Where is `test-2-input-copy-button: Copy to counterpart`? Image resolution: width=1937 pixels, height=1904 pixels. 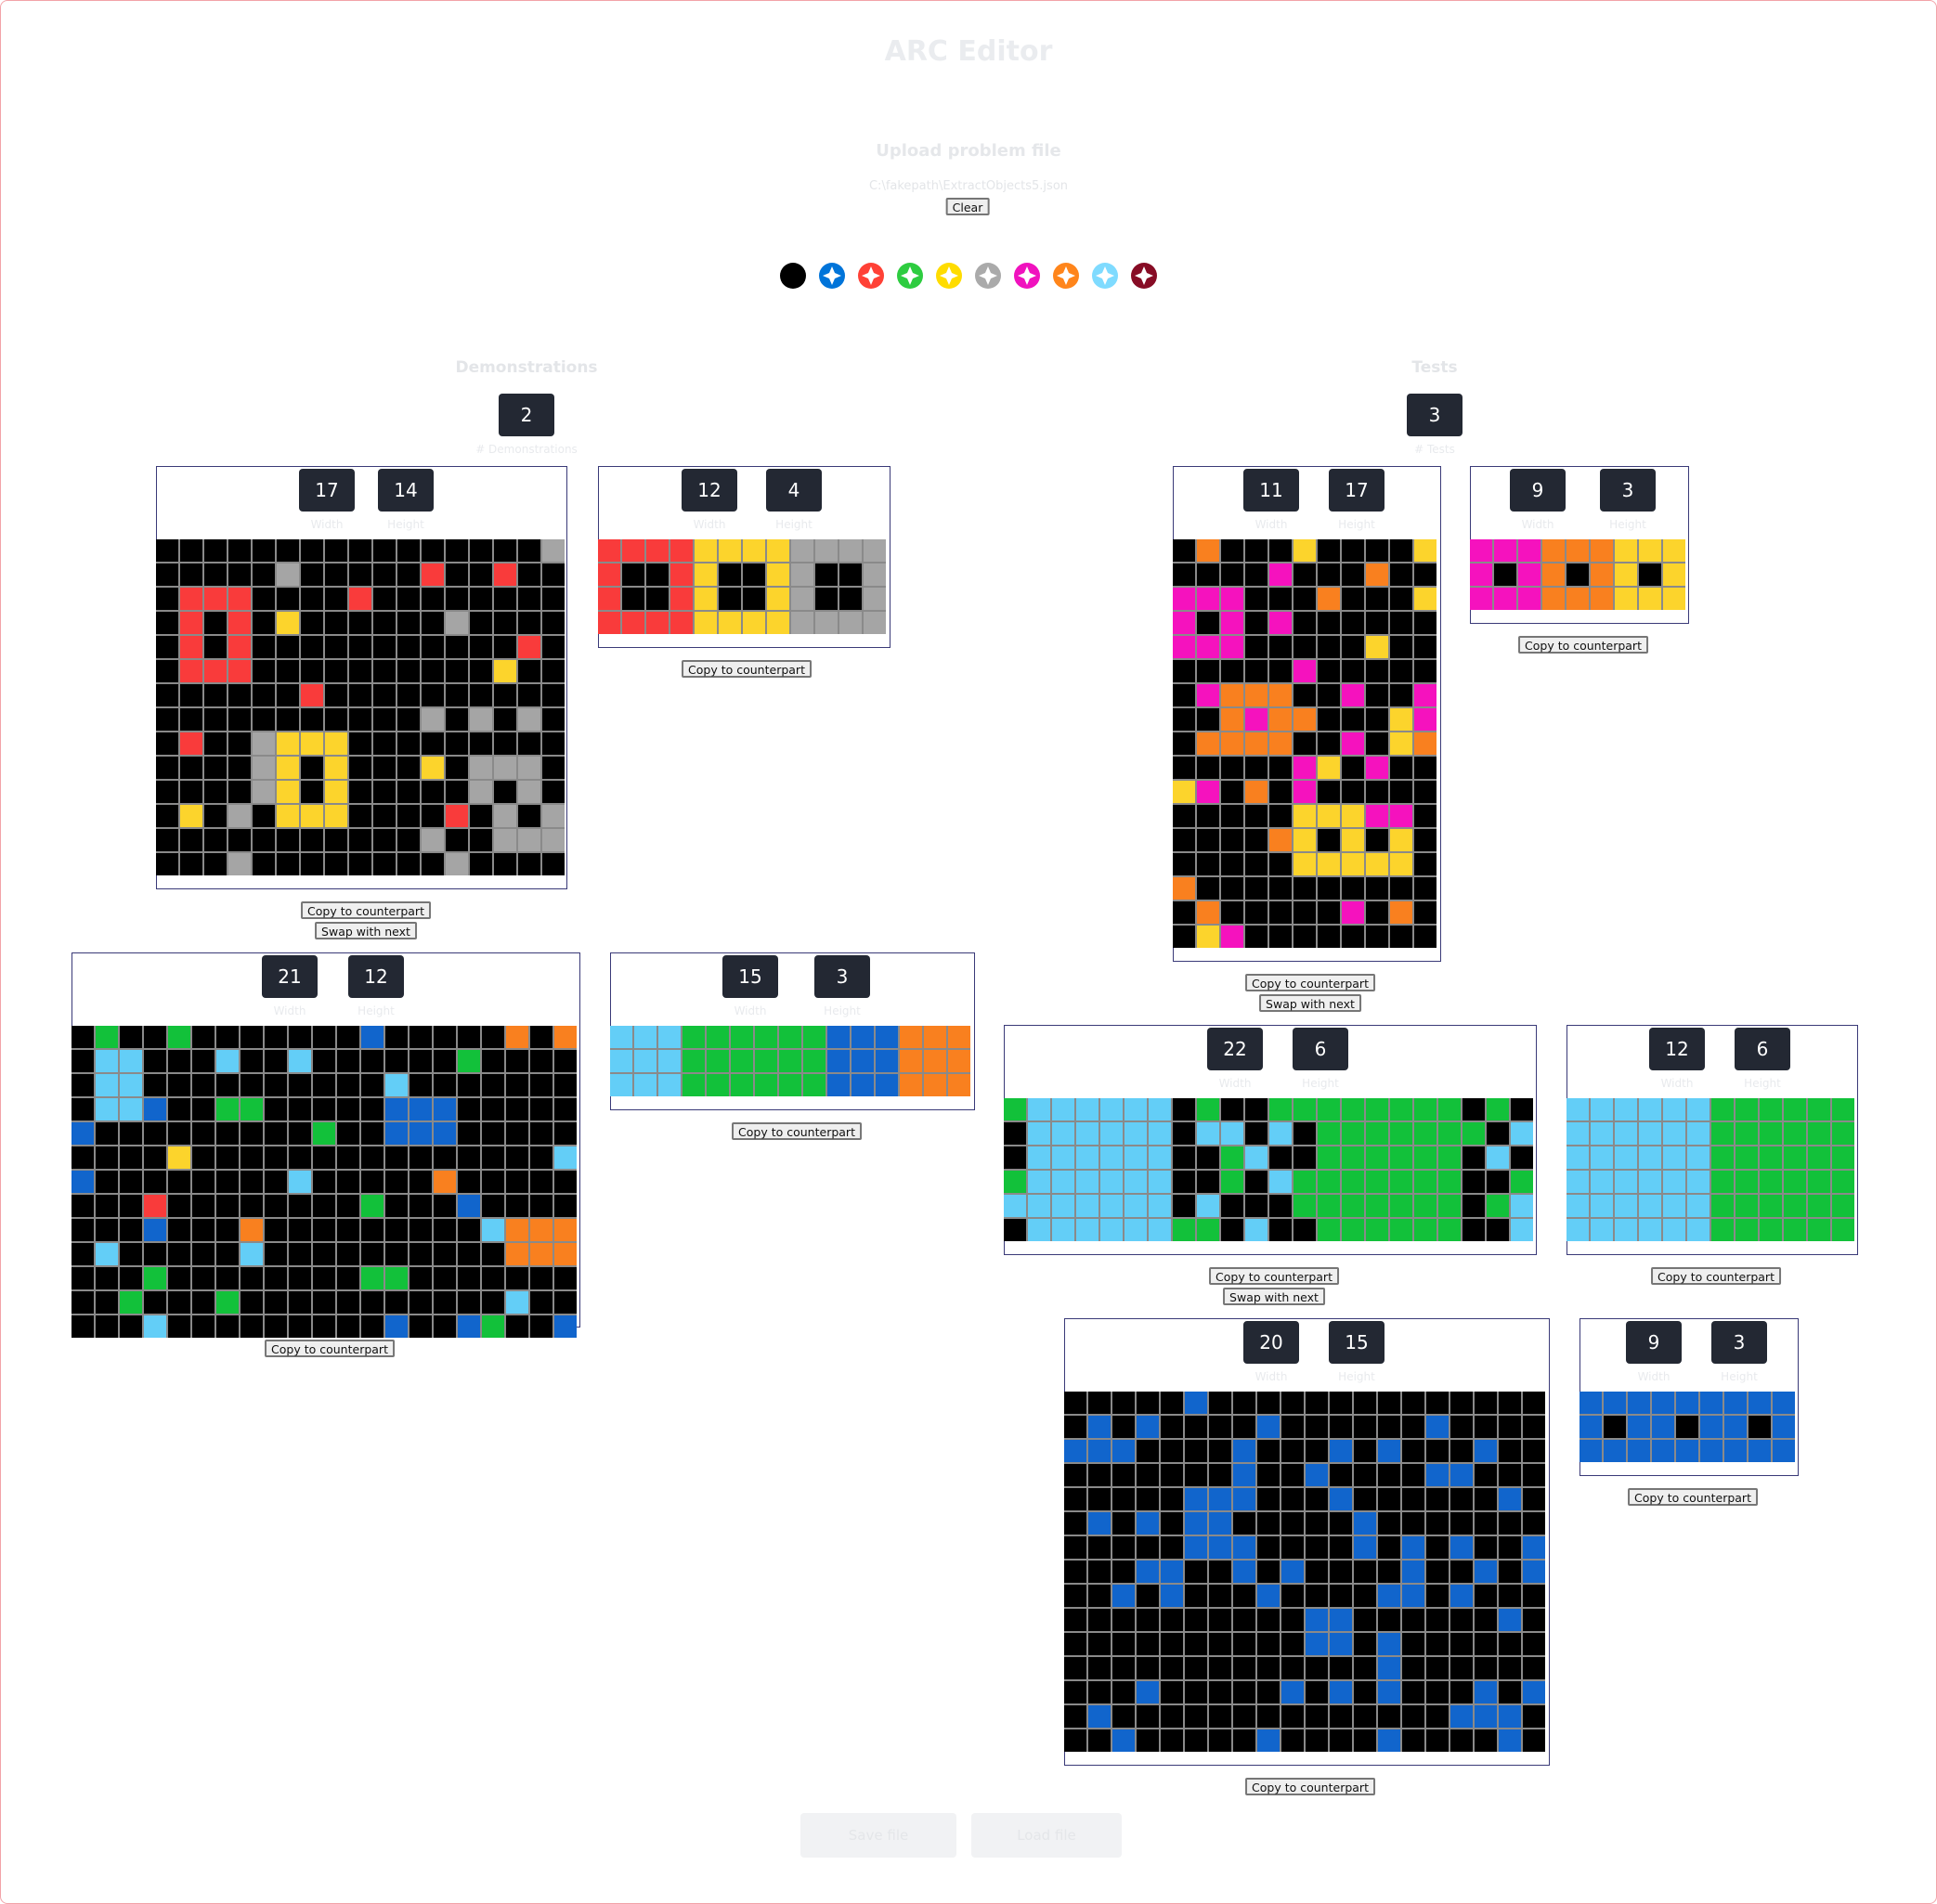
test-2-input-copy-button: Copy to counterpart is located at coordinates (1274, 1276).